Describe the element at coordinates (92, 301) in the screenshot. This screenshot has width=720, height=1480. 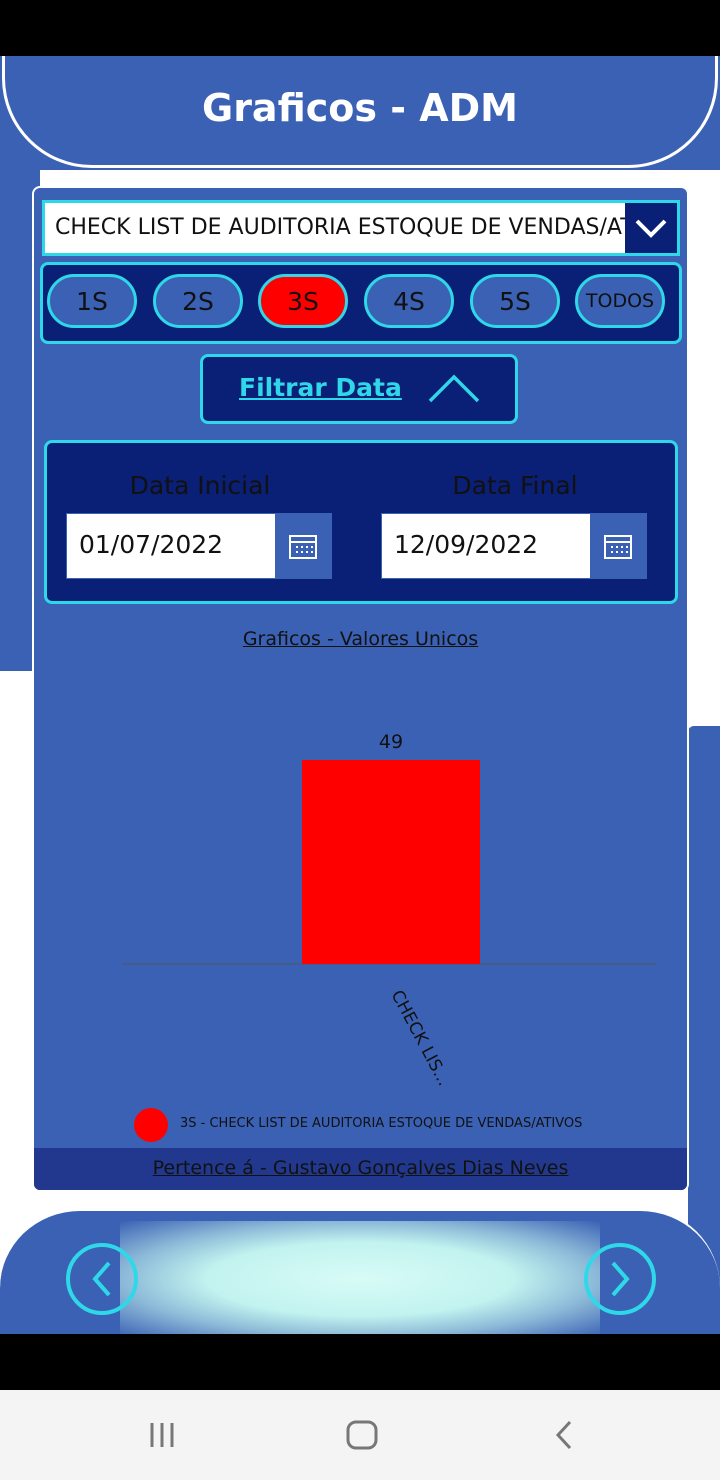
I see `segment-1s: 1S` at that location.